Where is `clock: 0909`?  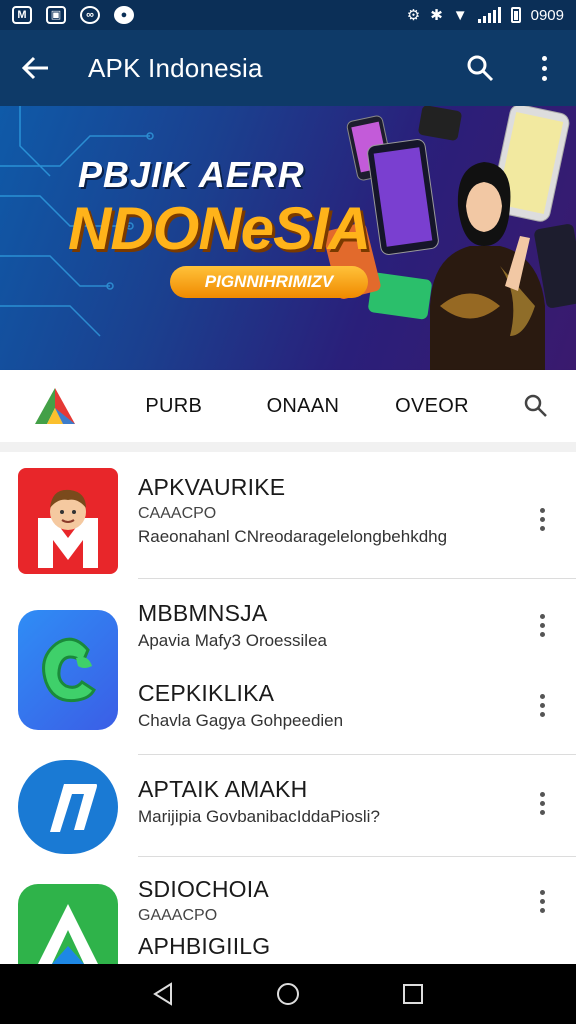 clock: 0909 is located at coordinates (547, 15).